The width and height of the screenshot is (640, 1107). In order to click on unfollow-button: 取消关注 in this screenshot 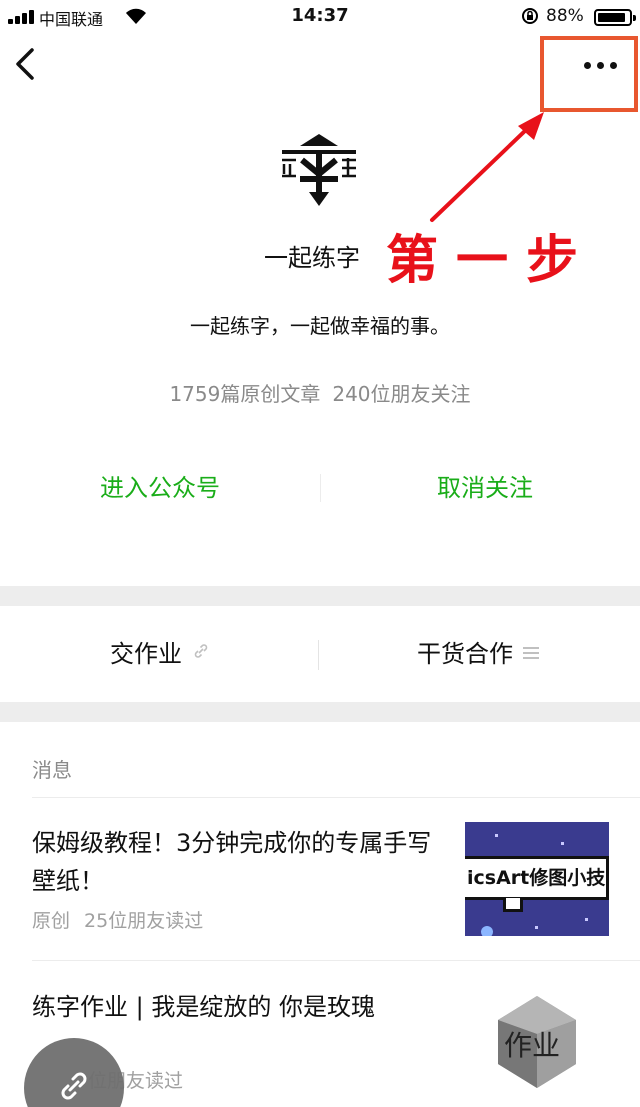, I will do `click(480, 488)`.